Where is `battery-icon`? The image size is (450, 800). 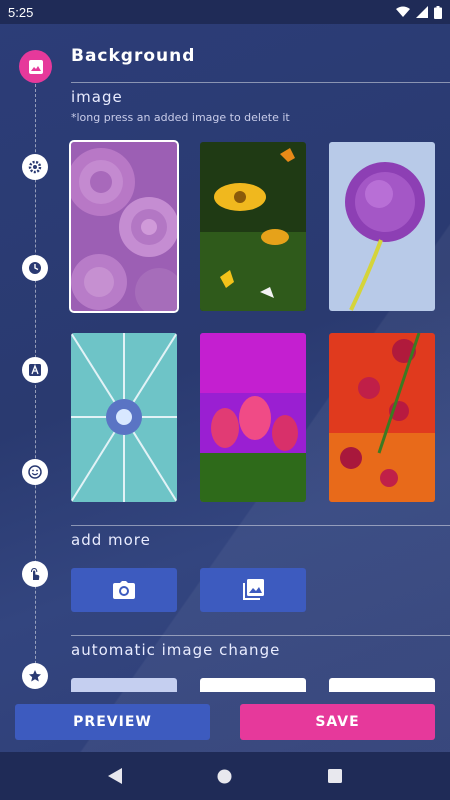 battery-icon is located at coordinates (438, 12).